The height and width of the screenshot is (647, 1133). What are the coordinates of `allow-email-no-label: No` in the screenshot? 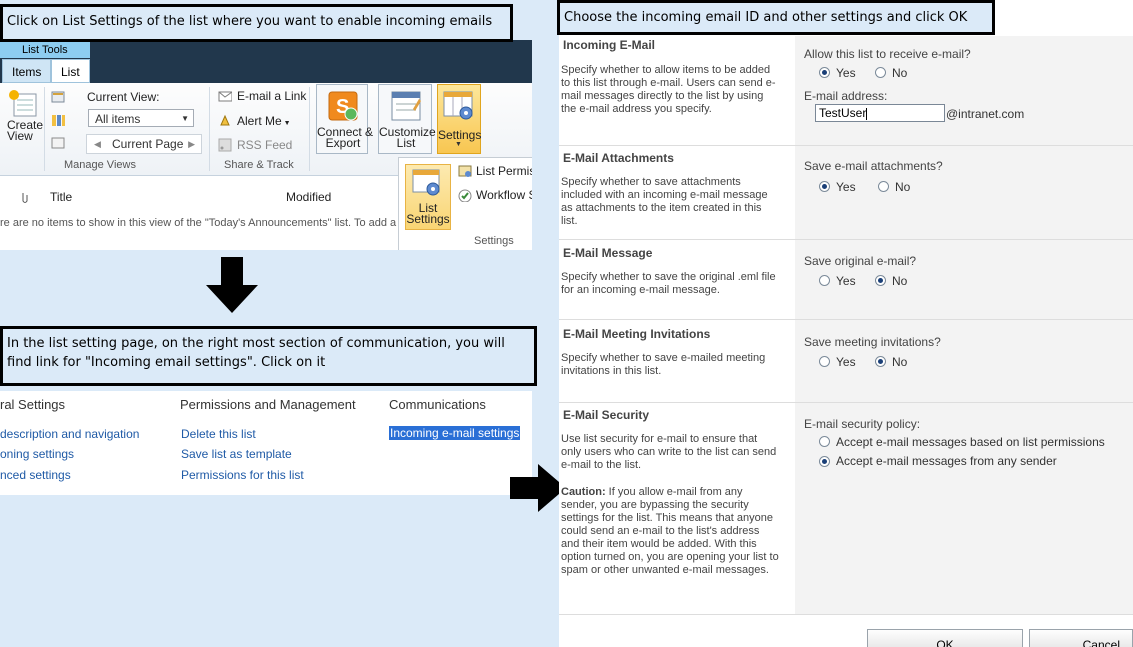 It's located at (900, 73).